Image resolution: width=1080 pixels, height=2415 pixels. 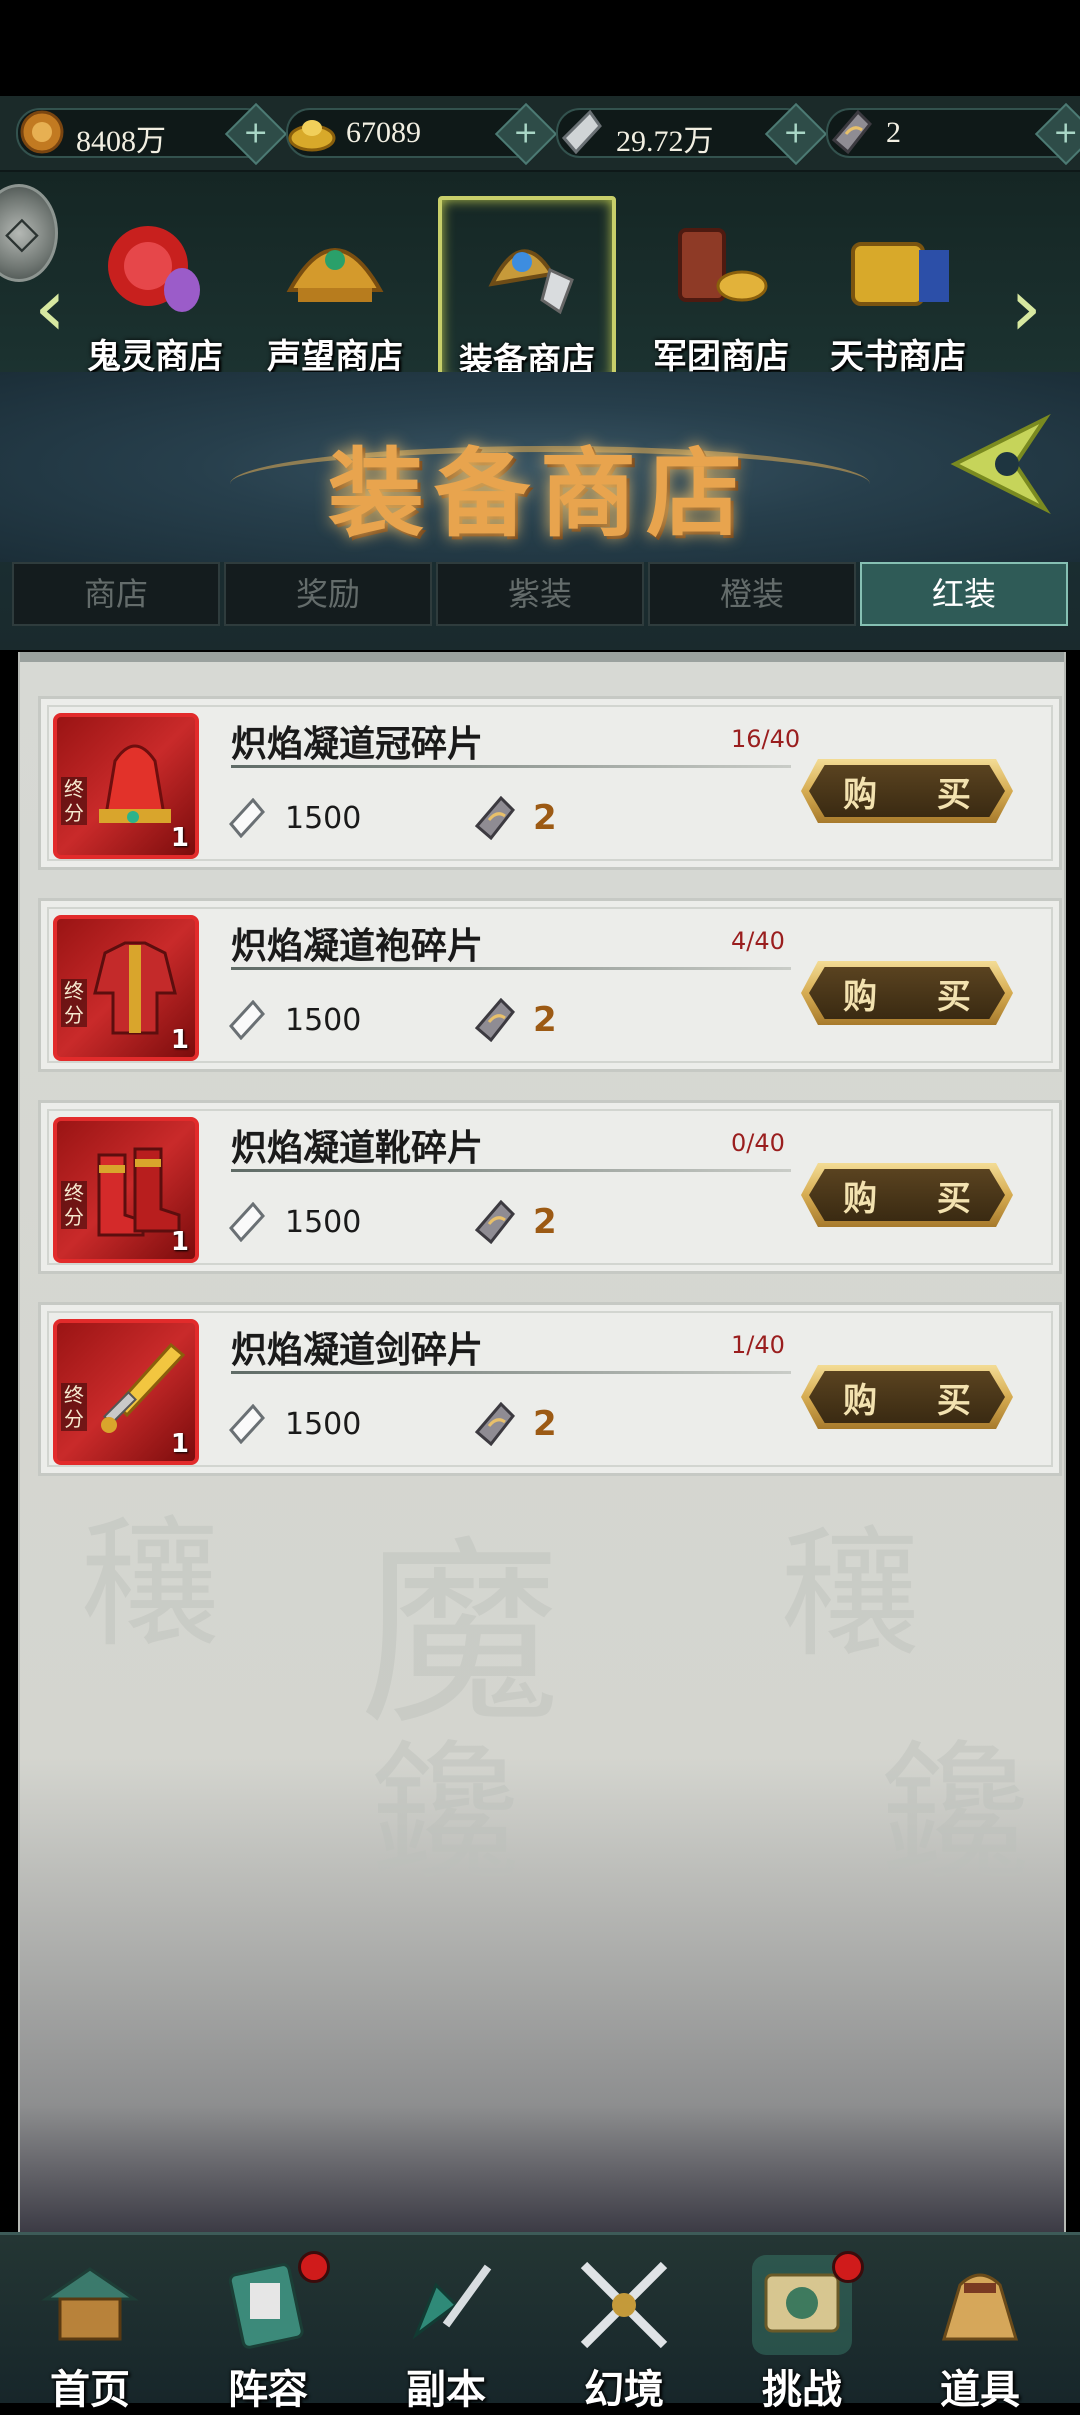 I want to click on dungeon-sword-icon, so click(x=446, y=2305).